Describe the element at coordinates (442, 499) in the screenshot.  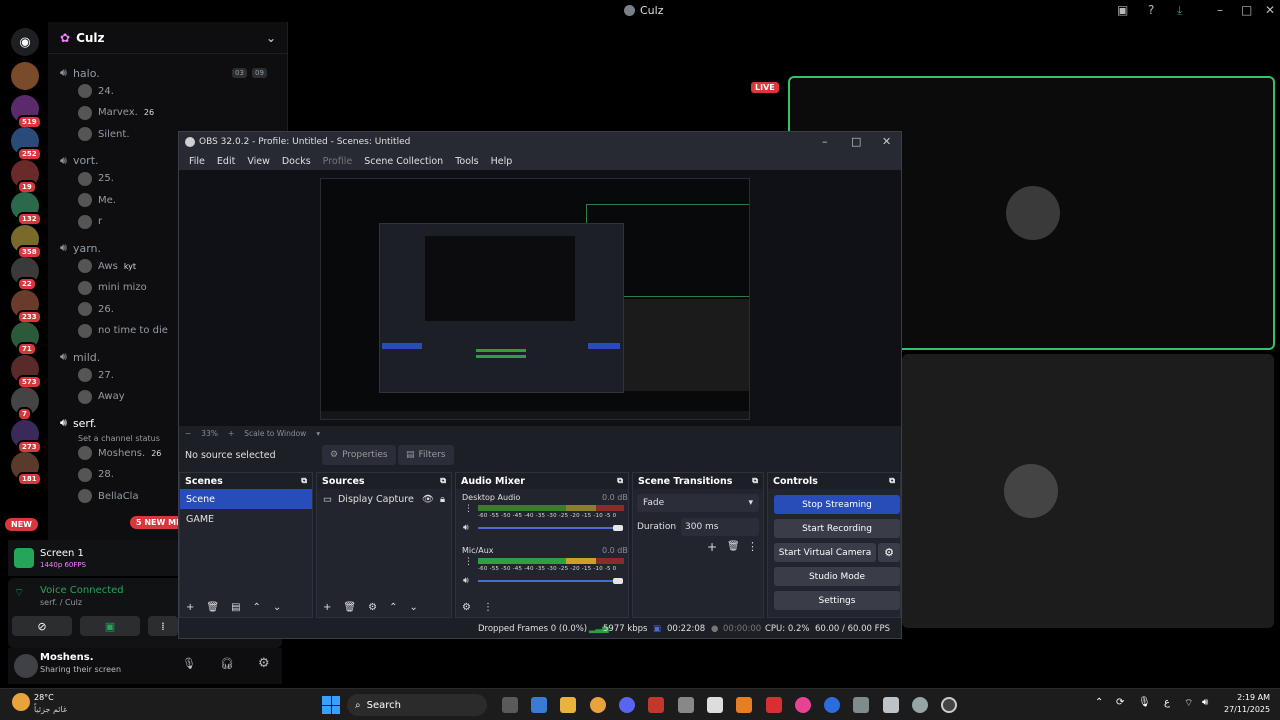
I see `lock-icon: 🔒︎` at that location.